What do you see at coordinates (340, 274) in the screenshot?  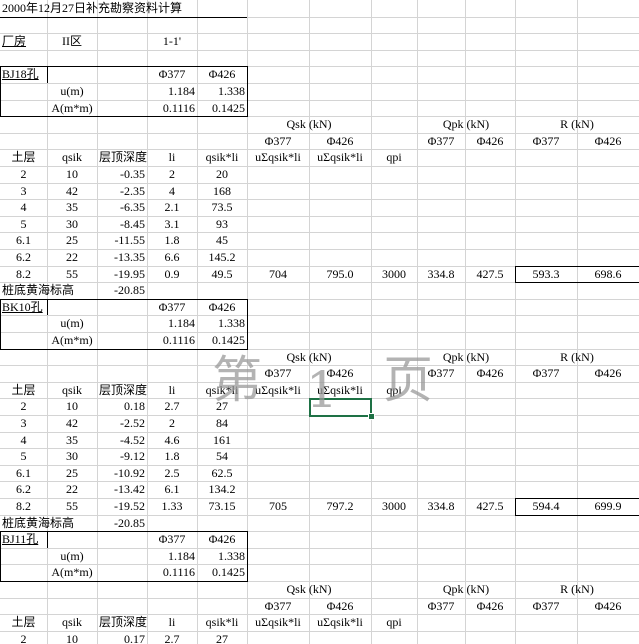 I see `value-cell: 795.0` at bounding box center [340, 274].